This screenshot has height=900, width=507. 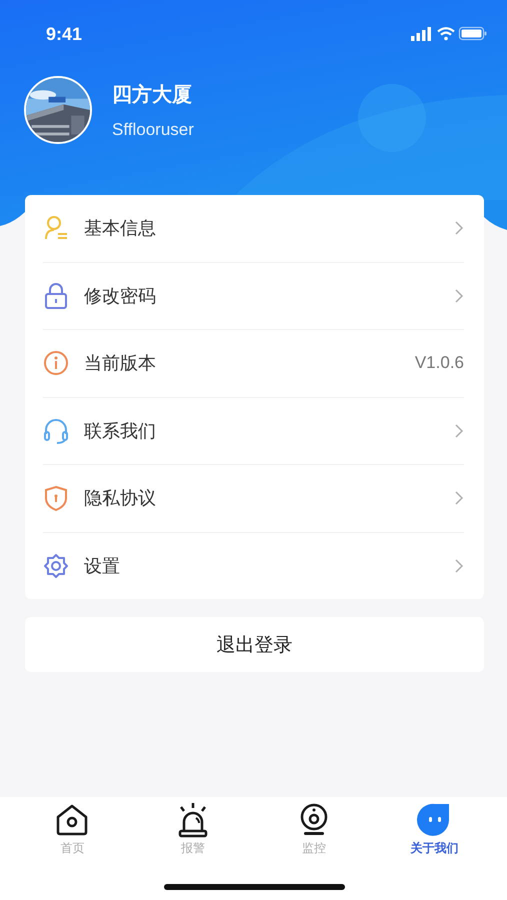 I want to click on wifi-icon, so click(x=446, y=33).